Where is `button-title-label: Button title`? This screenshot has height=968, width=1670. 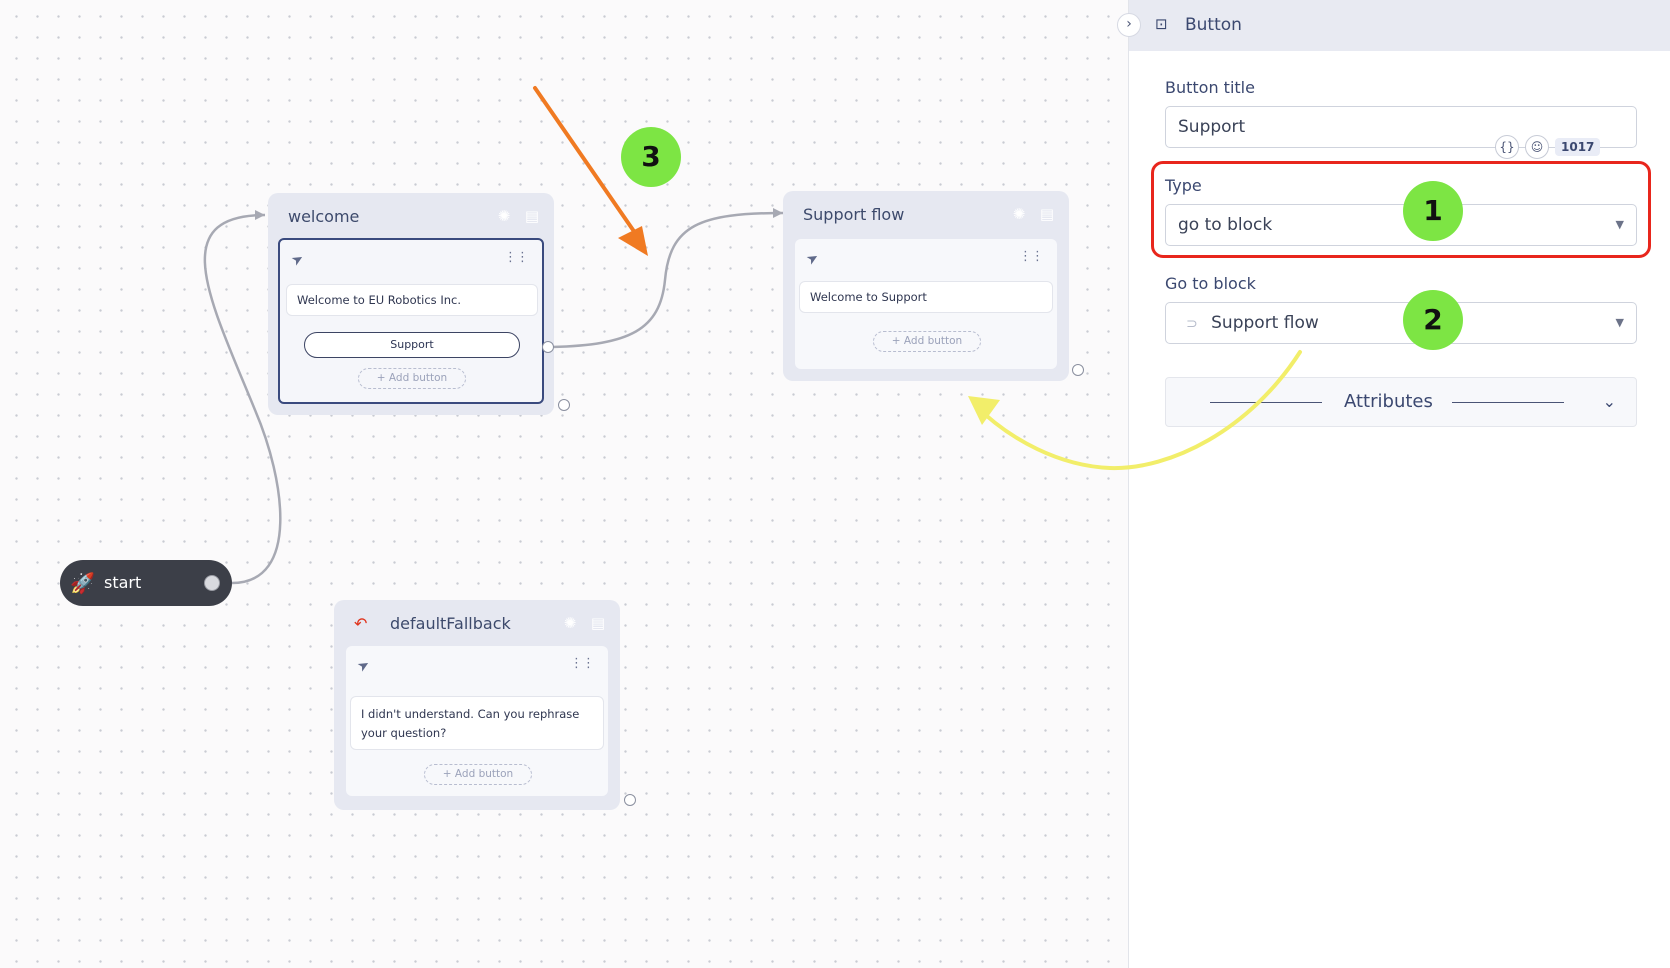
button-title-label: Button title is located at coordinates (1210, 87).